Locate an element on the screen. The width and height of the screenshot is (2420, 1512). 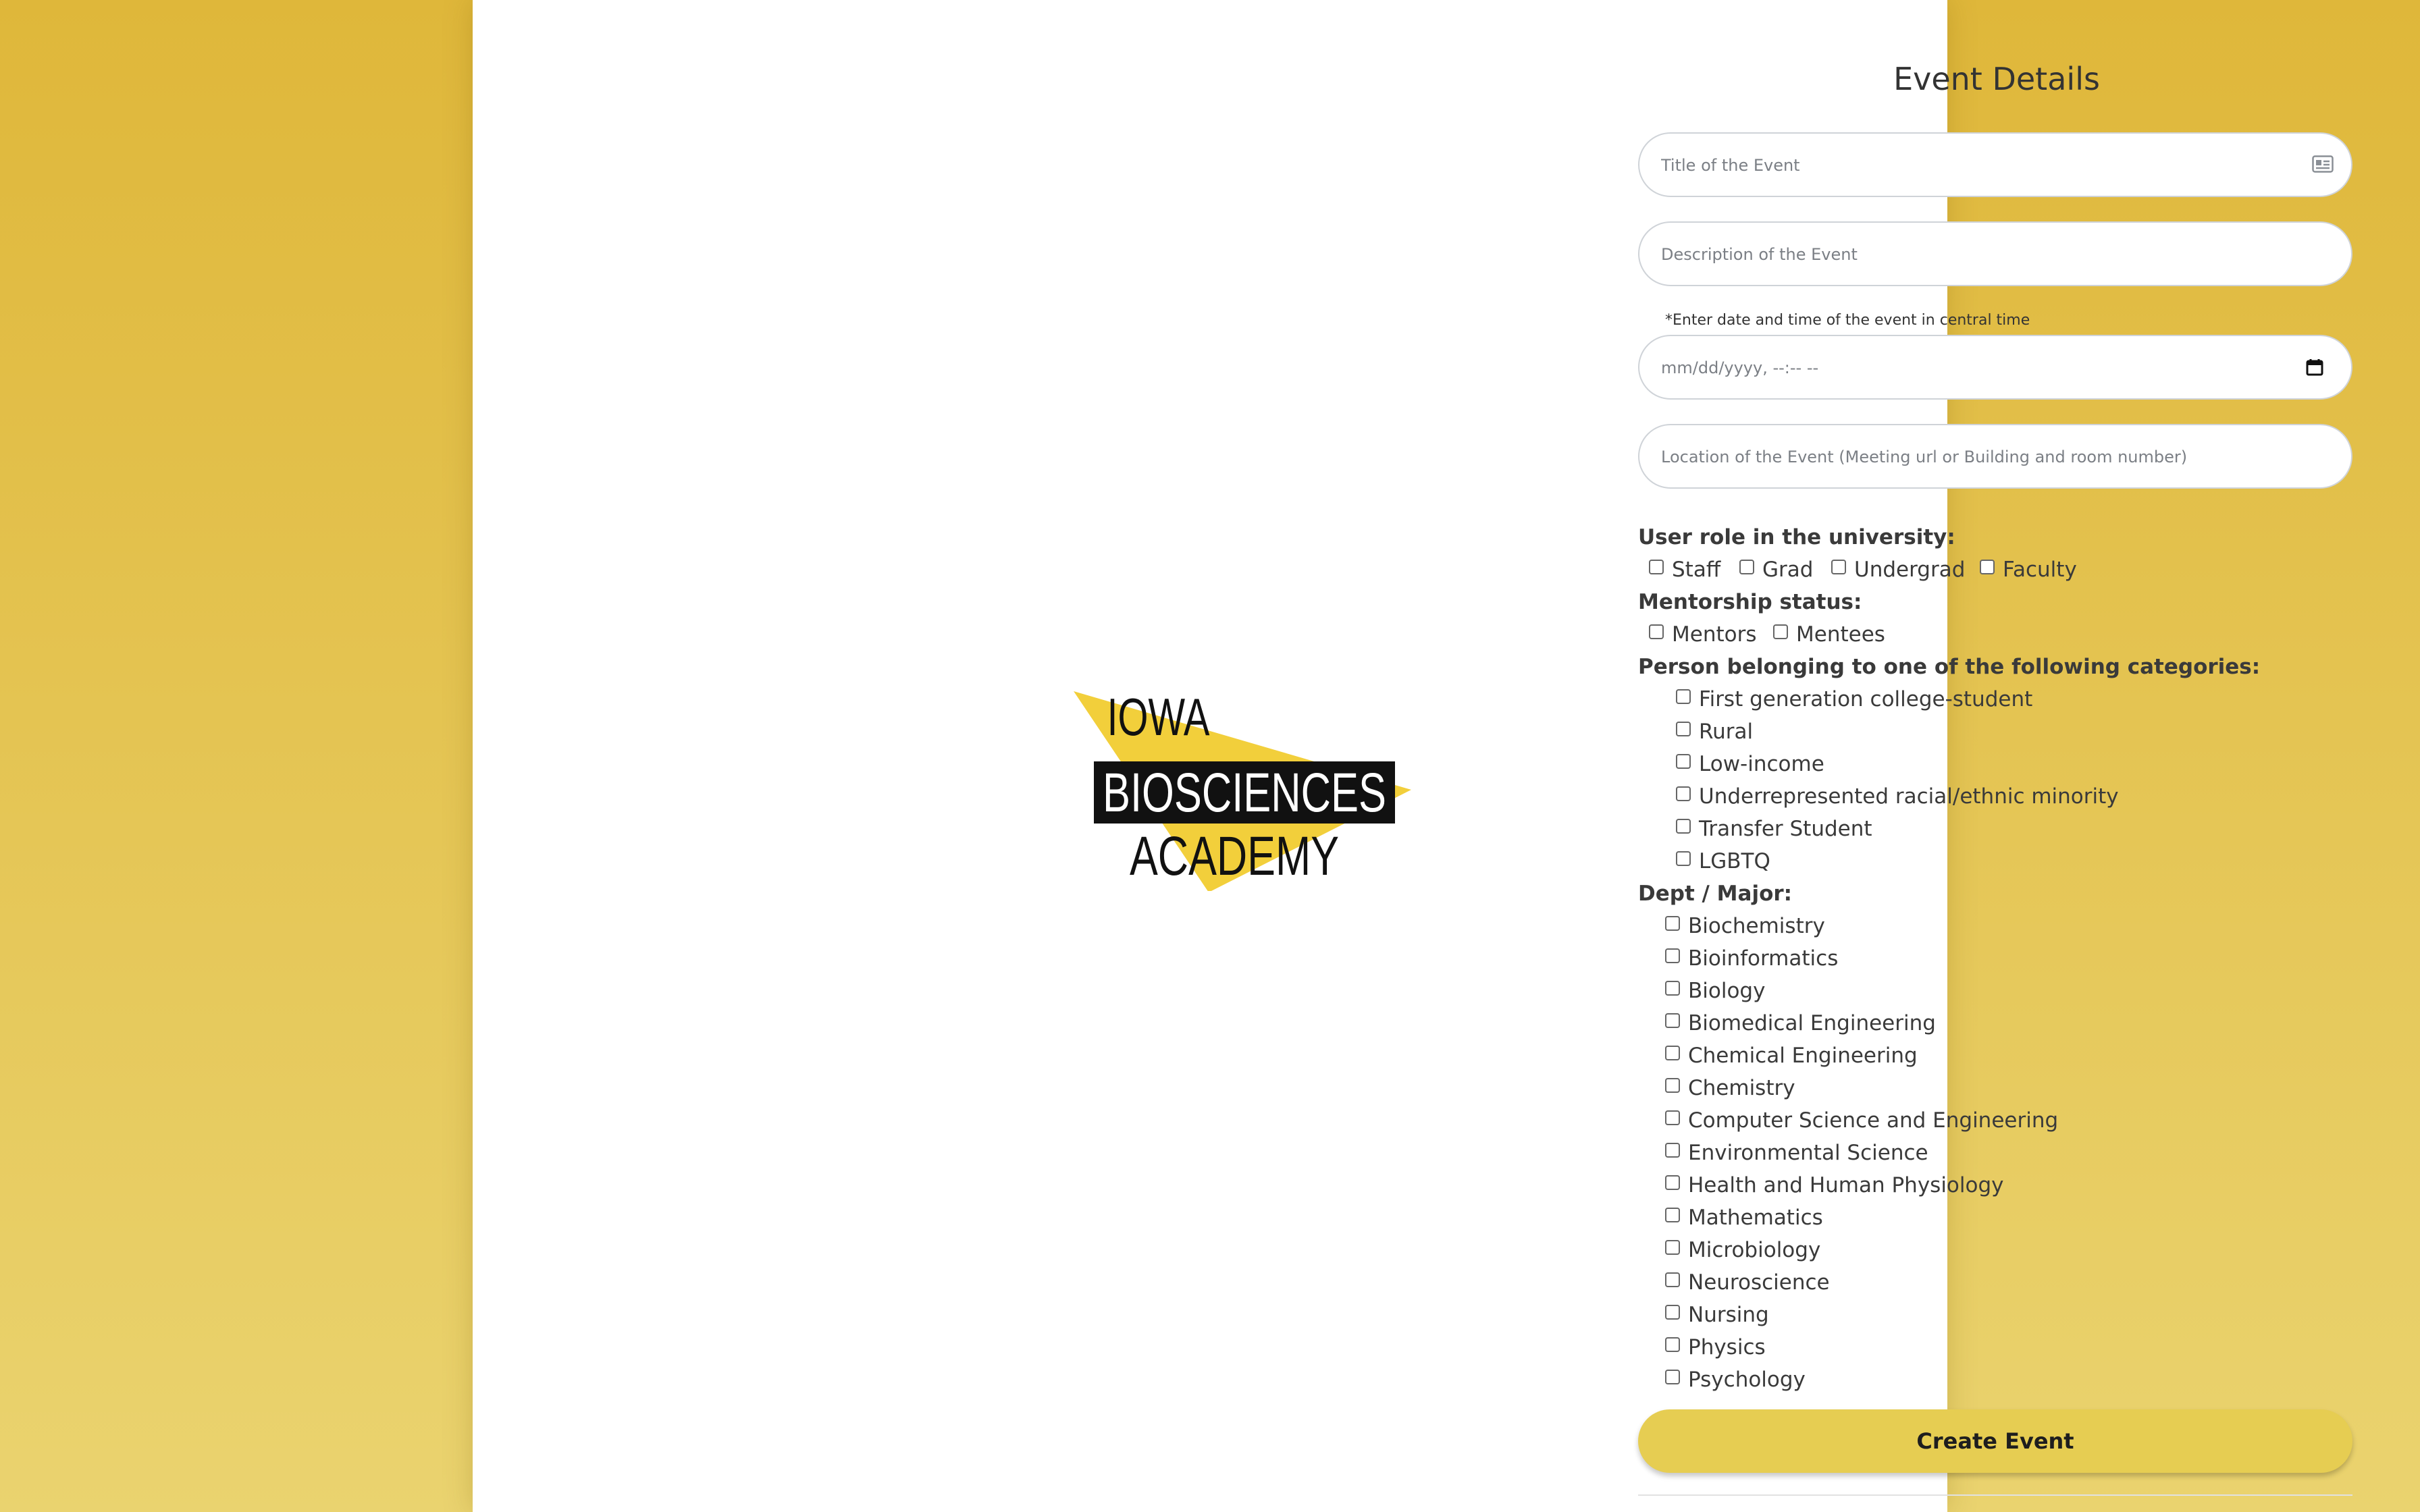
category-option: Underrepresented racial/ethnic minority is located at coordinates (1897, 796).